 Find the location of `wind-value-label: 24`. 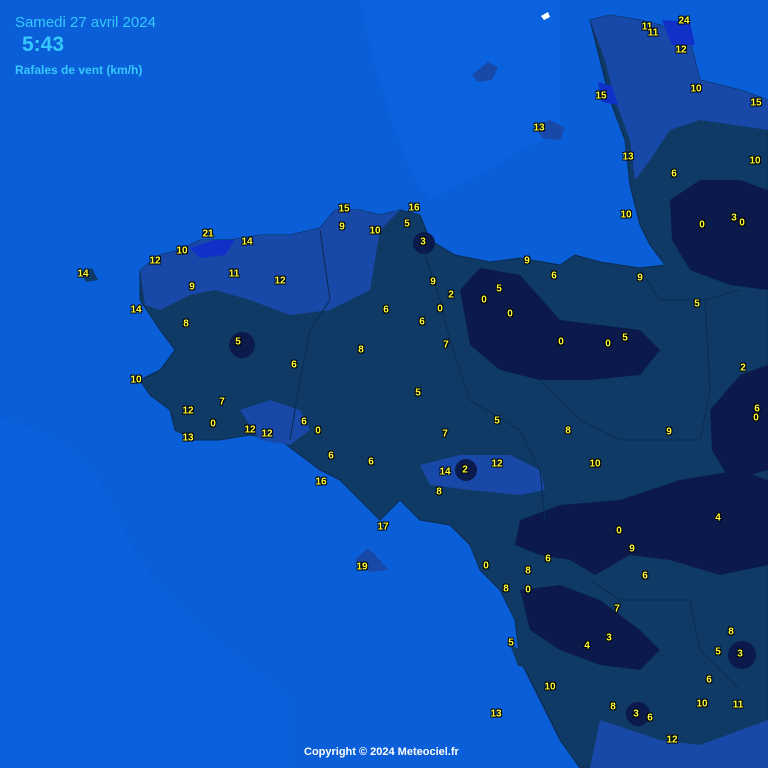

wind-value-label: 24 is located at coordinates (684, 21).